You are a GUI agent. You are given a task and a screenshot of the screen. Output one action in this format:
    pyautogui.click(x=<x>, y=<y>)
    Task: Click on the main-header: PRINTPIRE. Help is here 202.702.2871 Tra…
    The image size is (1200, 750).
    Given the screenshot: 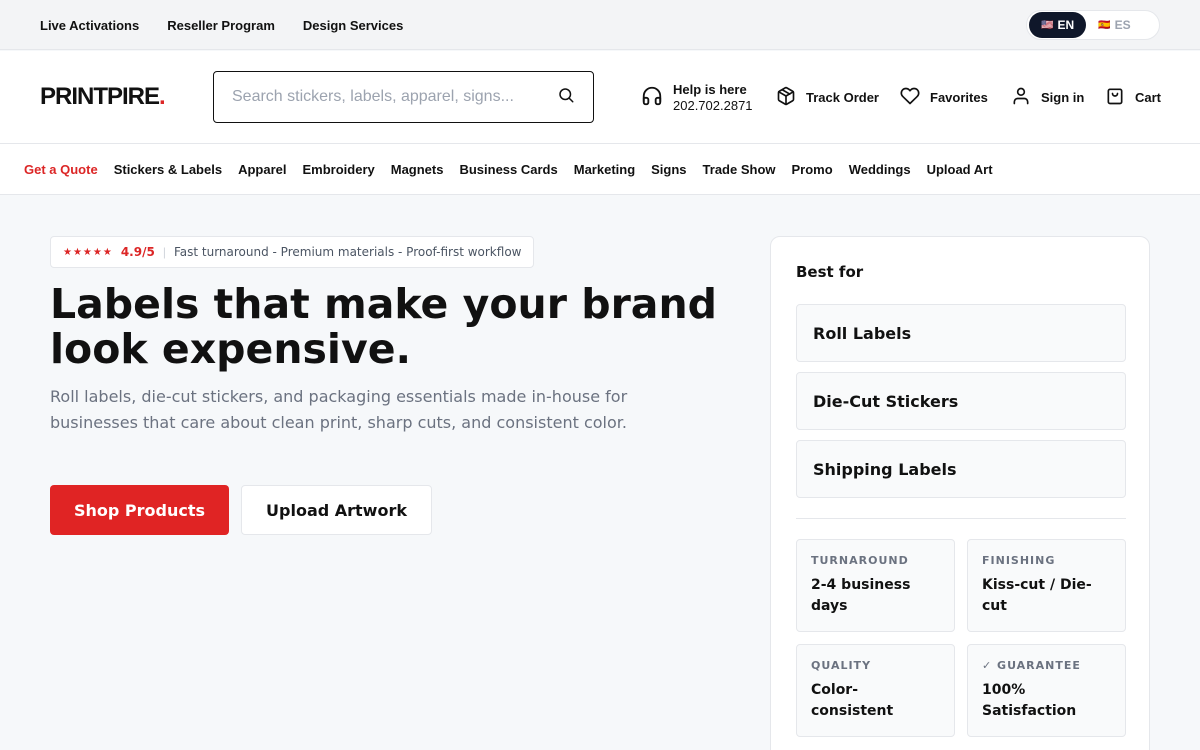 What is the action you would take?
    pyautogui.click(x=600, y=97)
    